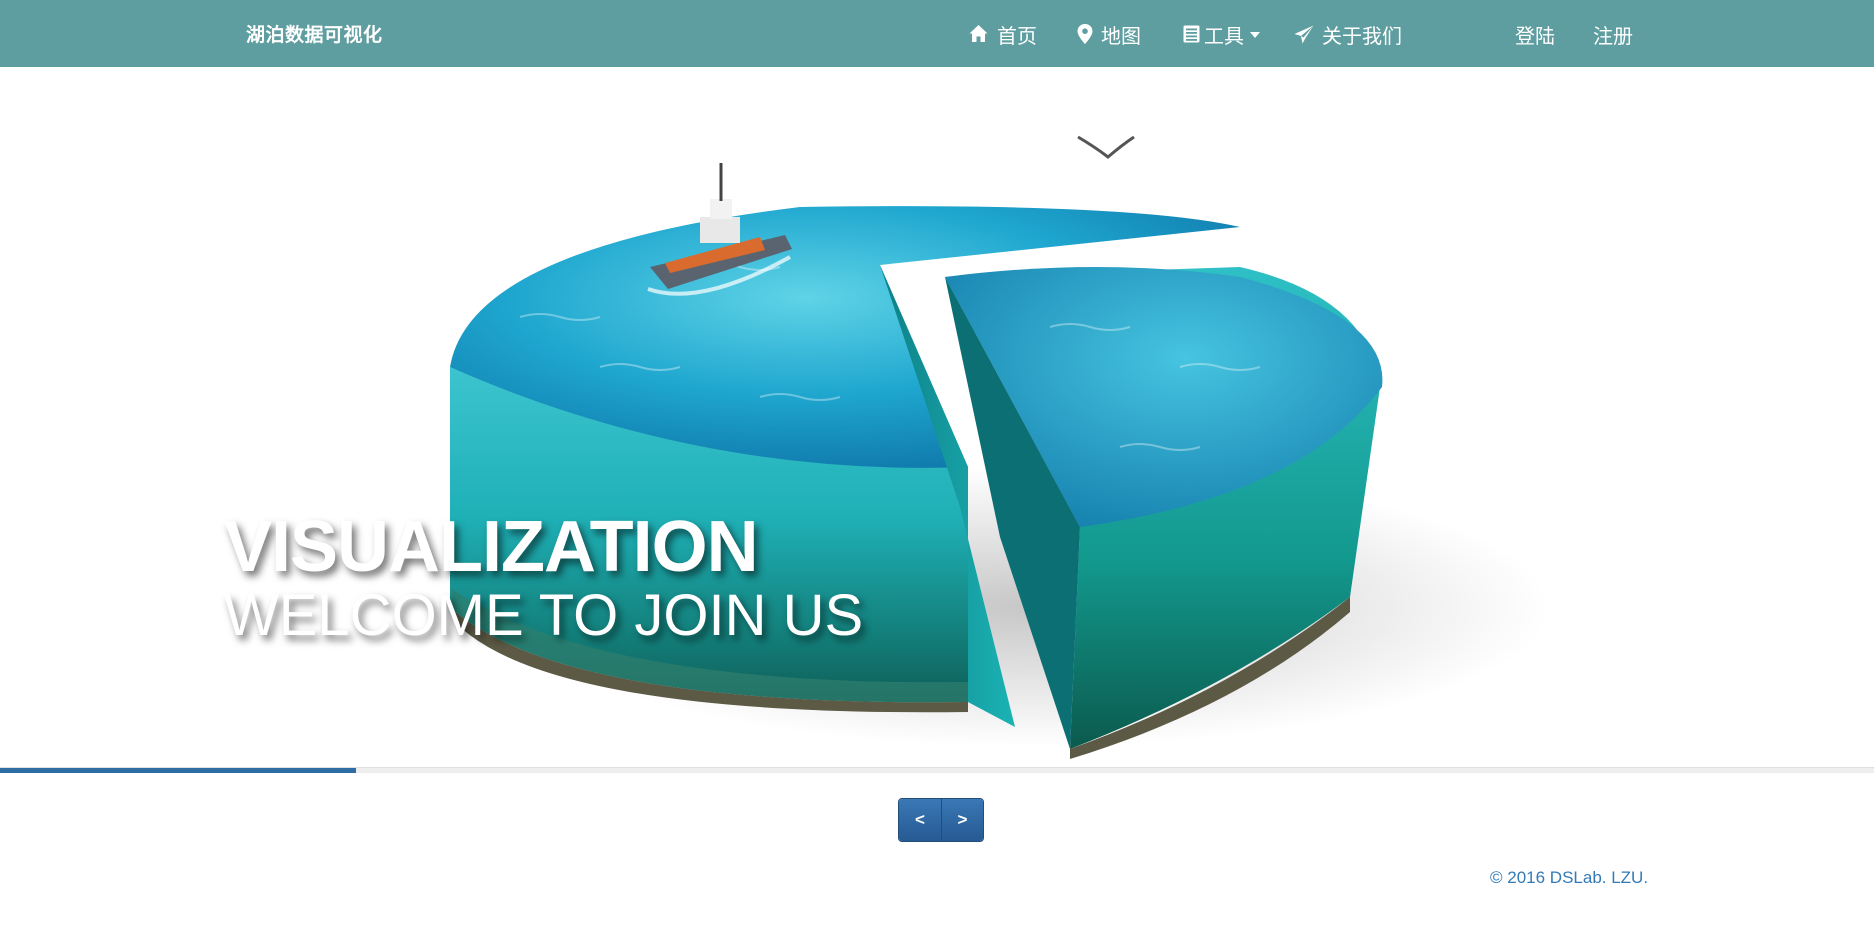 The height and width of the screenshot is (932, 1874). I want to click on nav-item-map-label: 地图, so click(1121, 35).